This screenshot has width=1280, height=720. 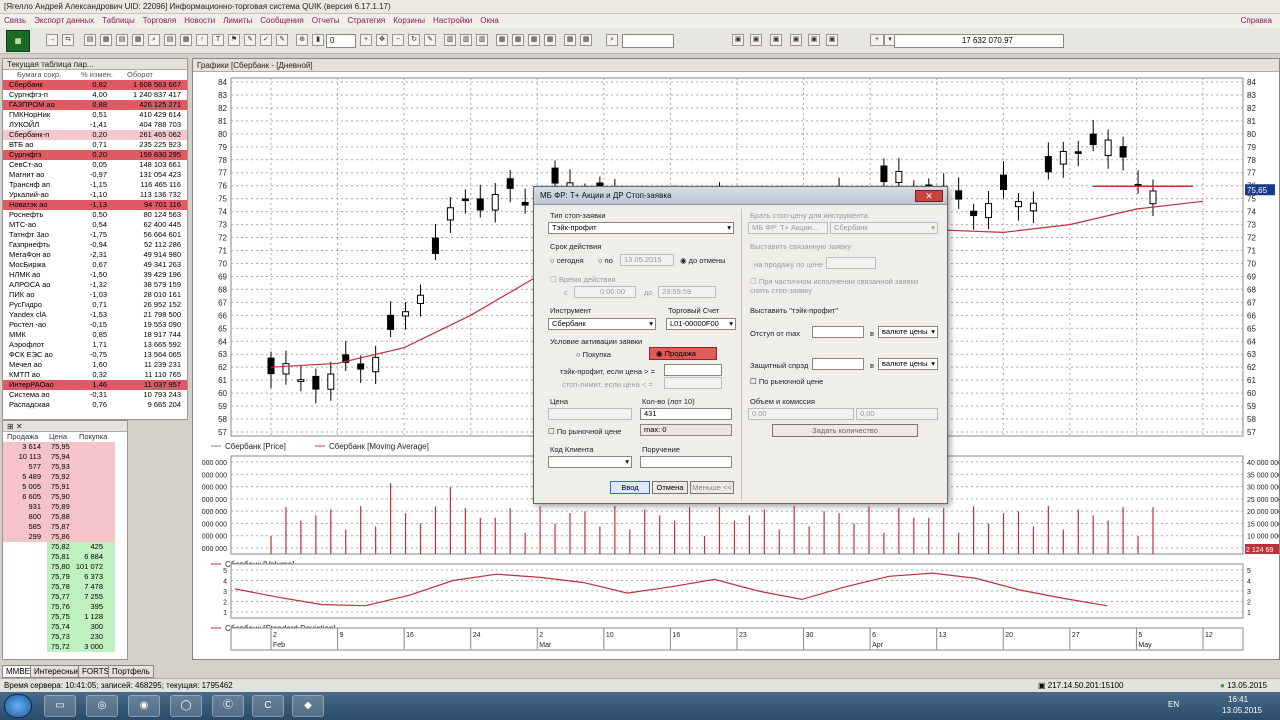 I want to click on menu-item-news: Новости, so click(x=199, y=21).